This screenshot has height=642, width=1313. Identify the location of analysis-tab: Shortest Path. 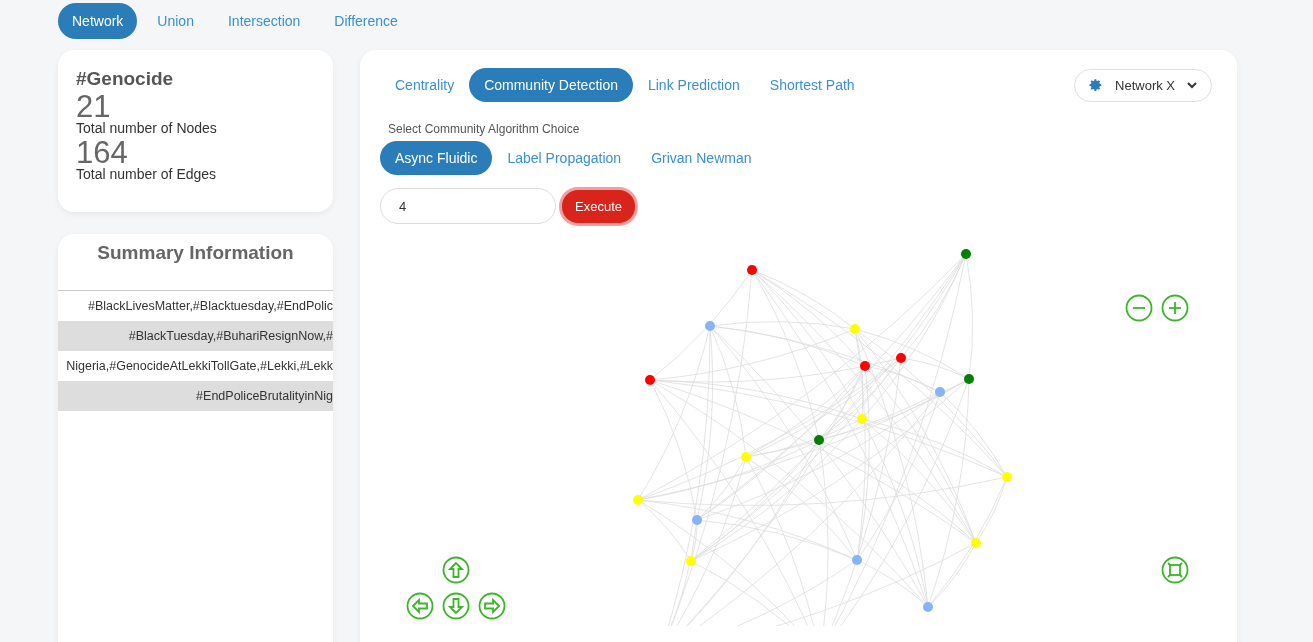
(812, 85).